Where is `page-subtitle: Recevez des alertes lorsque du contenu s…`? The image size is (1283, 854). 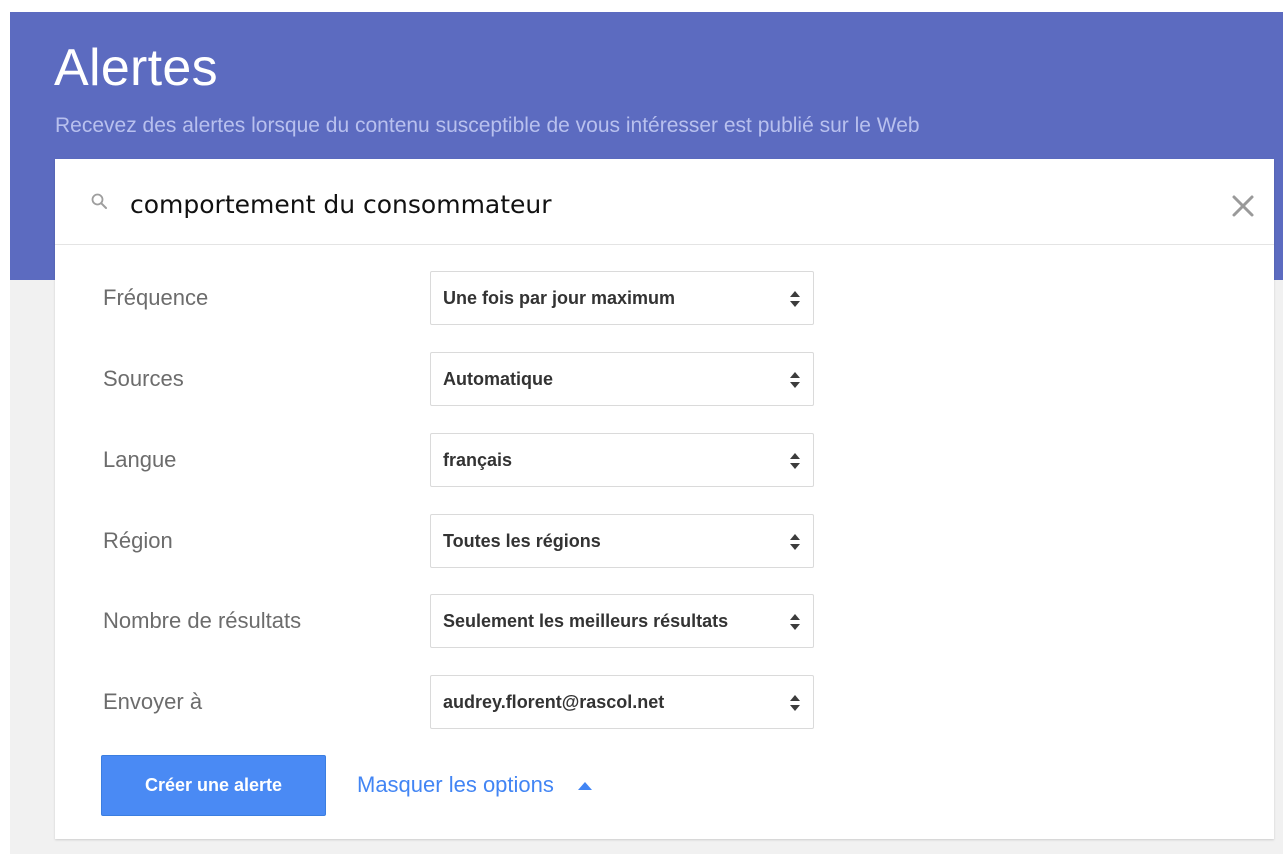
page-subtitle: Recevez des alertes lorsque du contenu s… is located at coordinates (487, 125).